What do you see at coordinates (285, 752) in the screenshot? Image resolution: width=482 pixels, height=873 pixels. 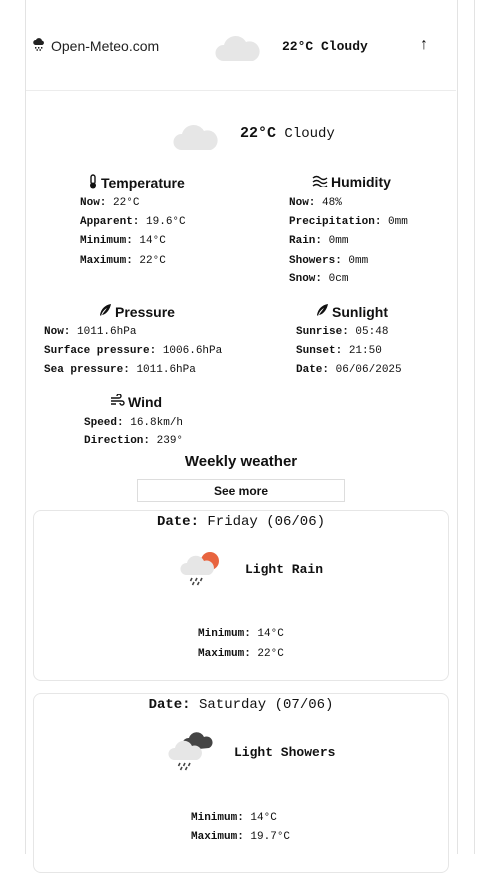 I see `day-condition: Light Showers` at bounding box center [285, 752].